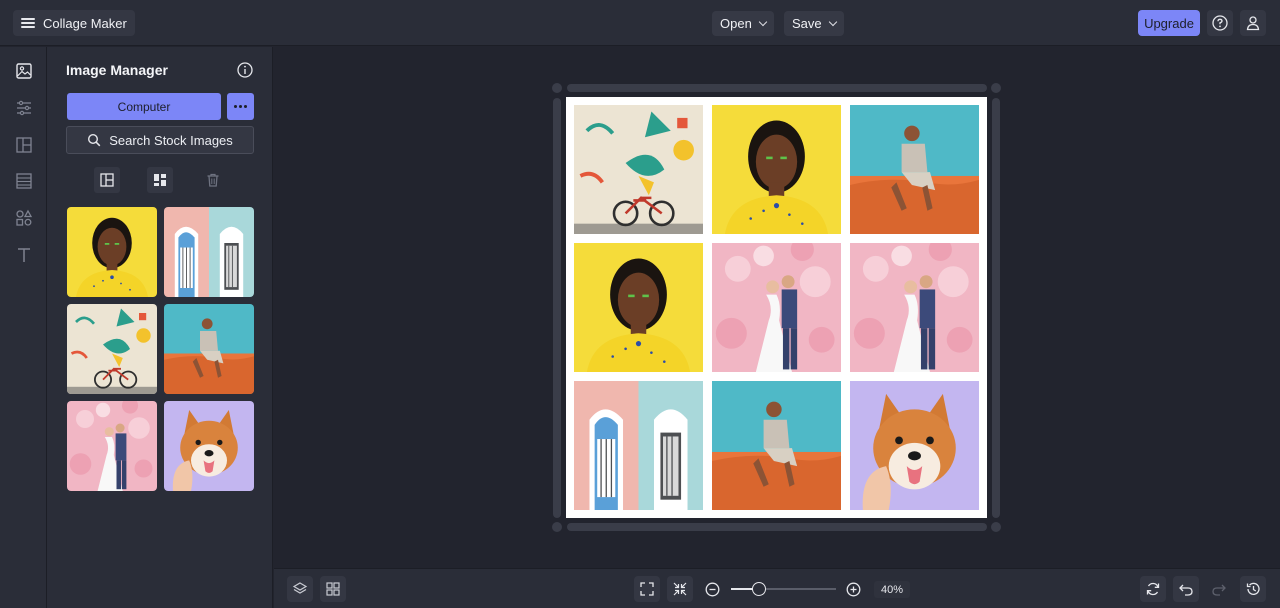 This screenshot has height=608, width=1280. I want to click on redo-button, so click(1219, 589).